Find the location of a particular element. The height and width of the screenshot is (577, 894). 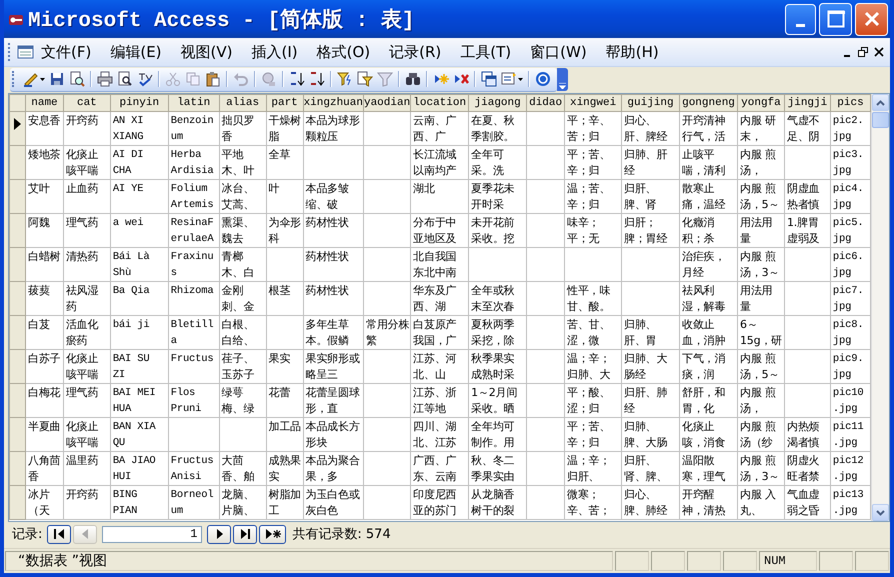

table-cell: 苦、甘、涩，微 is located at coordinates (593, 333).